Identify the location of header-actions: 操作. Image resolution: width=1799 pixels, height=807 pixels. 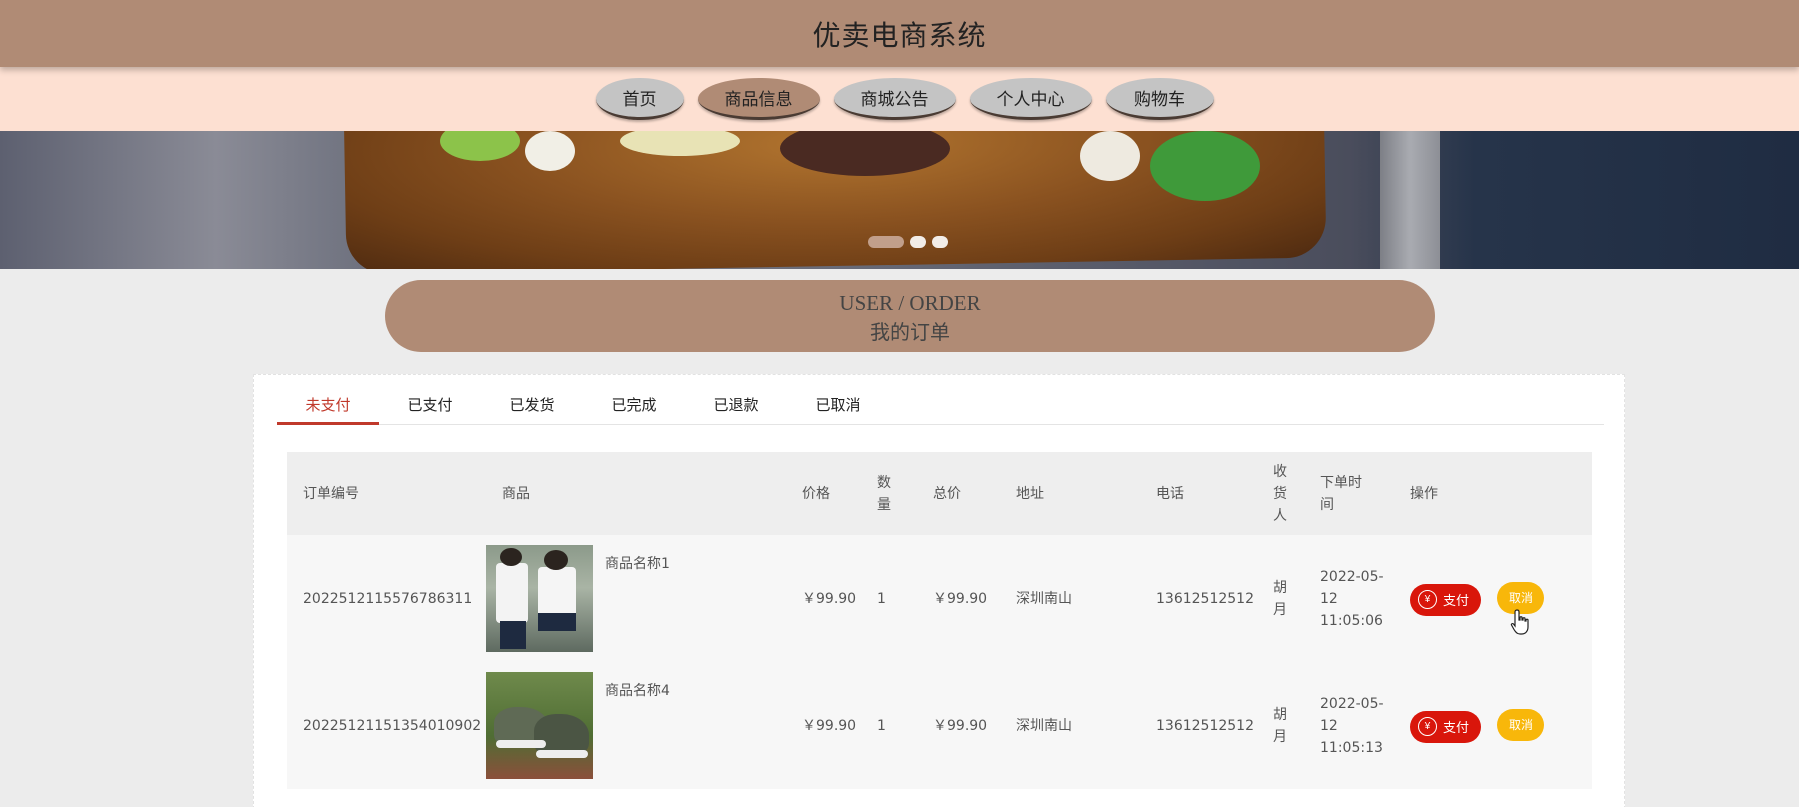
(1424, 493).